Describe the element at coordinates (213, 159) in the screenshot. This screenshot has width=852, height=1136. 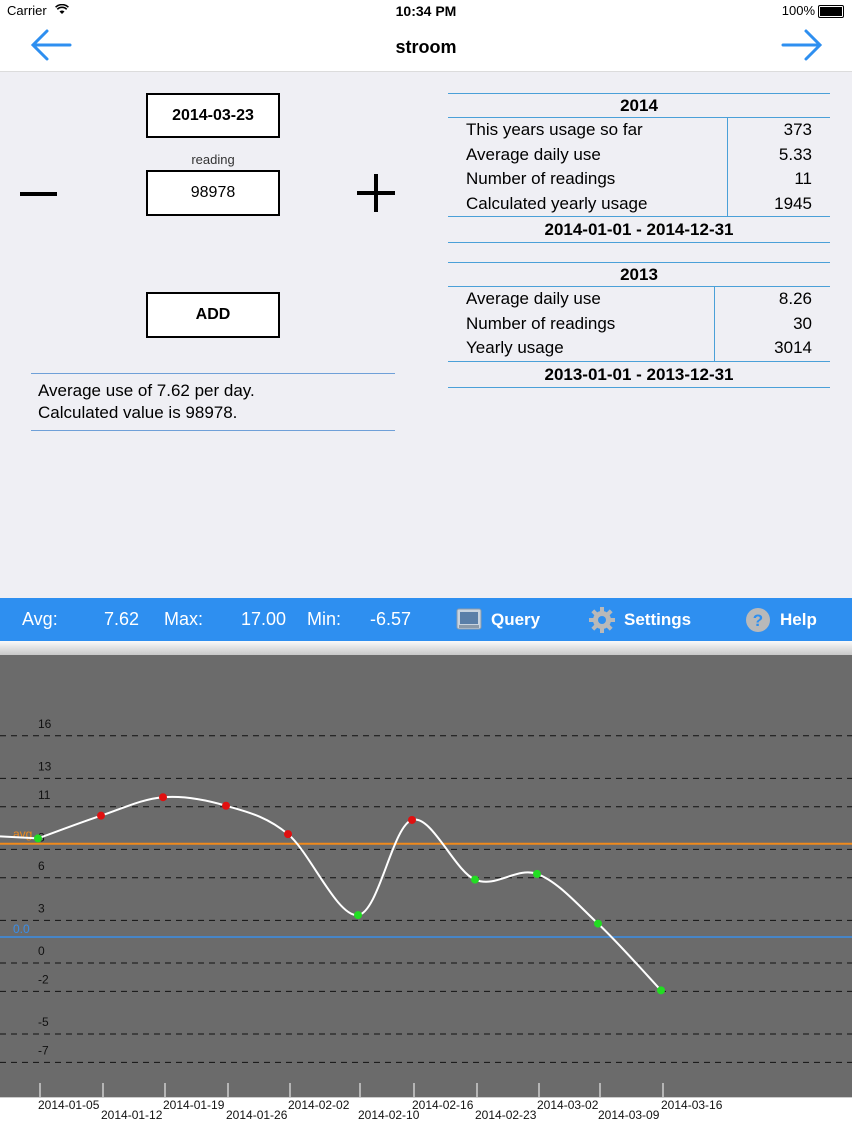
I see `reading-label: reading` at that location.